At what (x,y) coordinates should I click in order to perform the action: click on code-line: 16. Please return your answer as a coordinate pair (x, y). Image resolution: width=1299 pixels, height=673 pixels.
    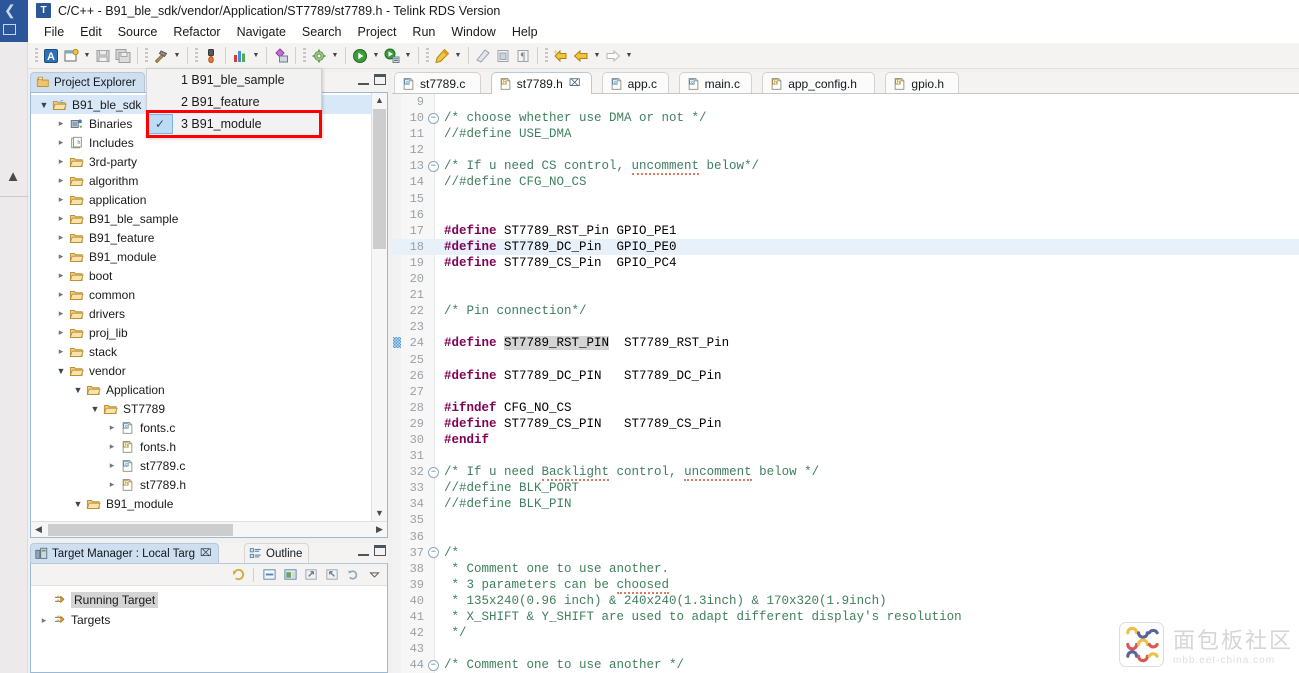
    Looking at the image, I should click on (845, 215).